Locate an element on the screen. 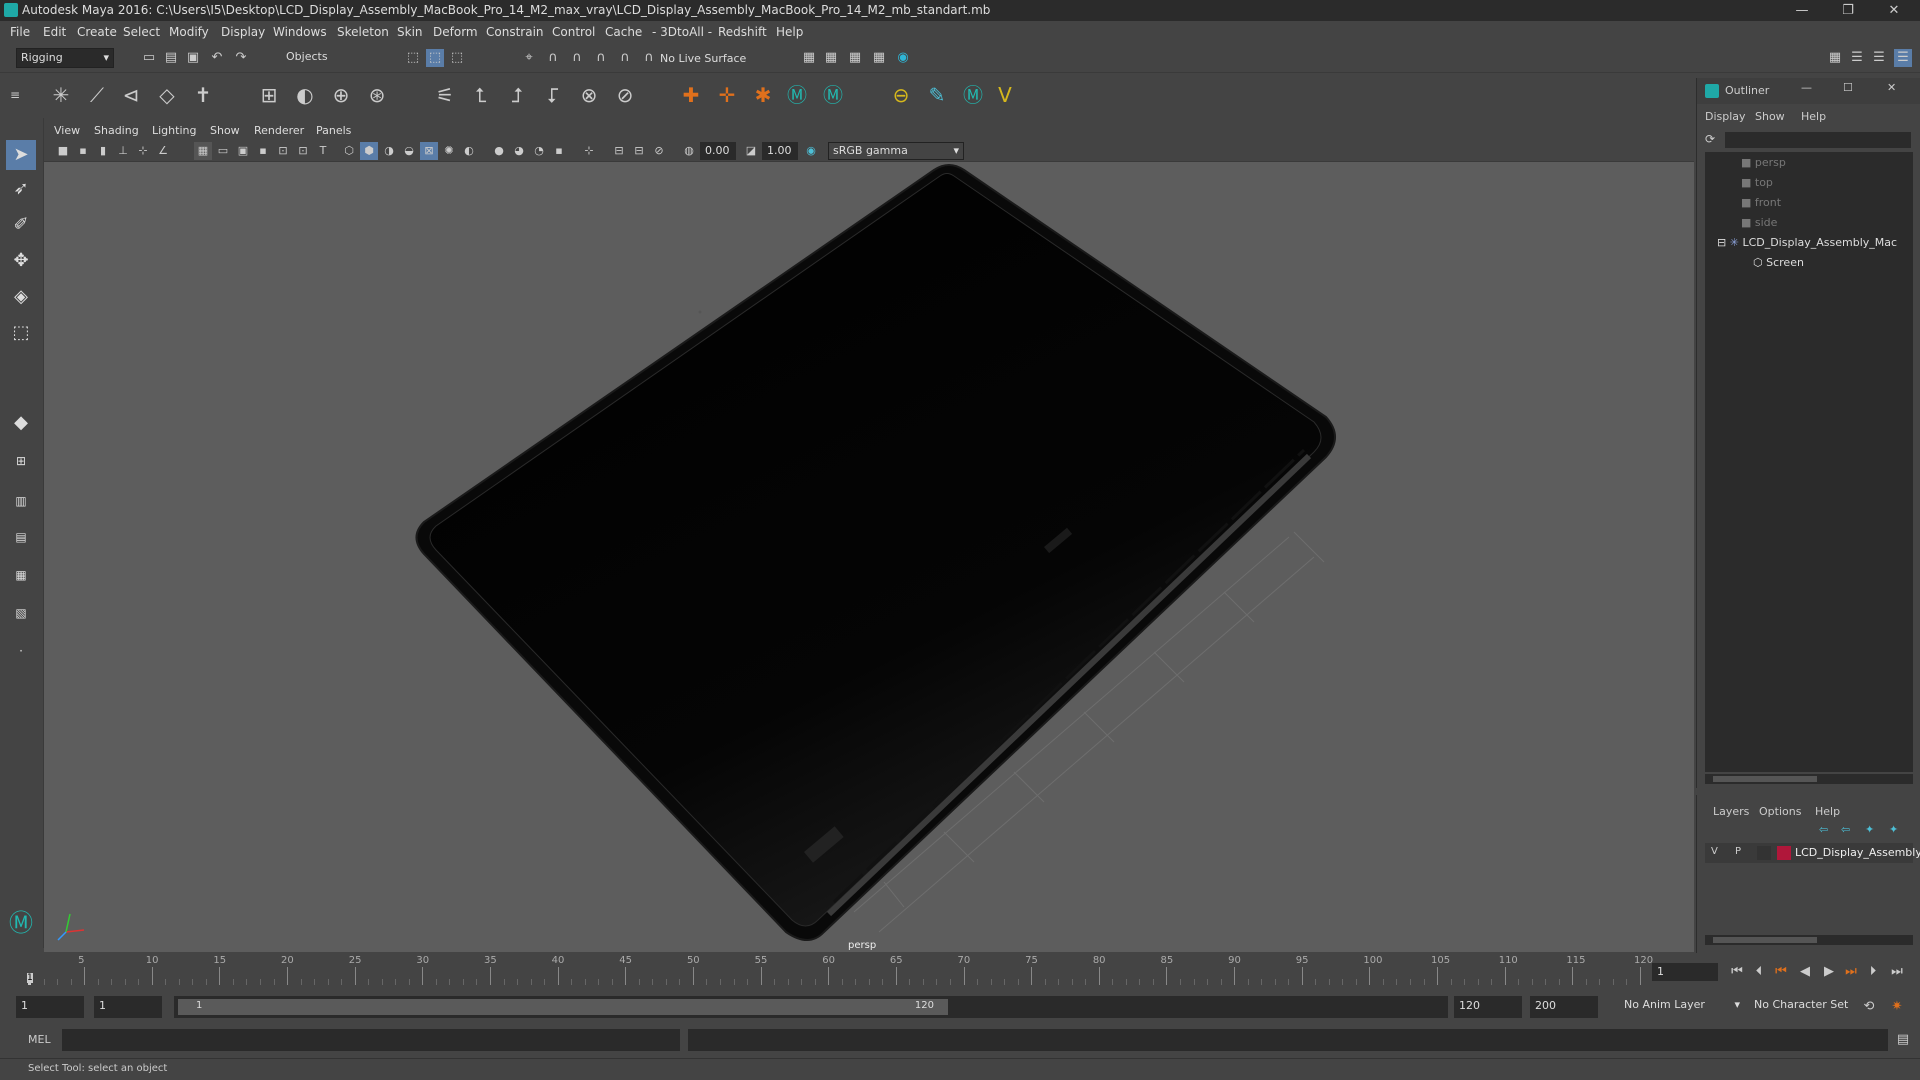 This screenshot has width=1920, height=1080. bookmark-icon: ▮ is located at coordinates (103, 151).